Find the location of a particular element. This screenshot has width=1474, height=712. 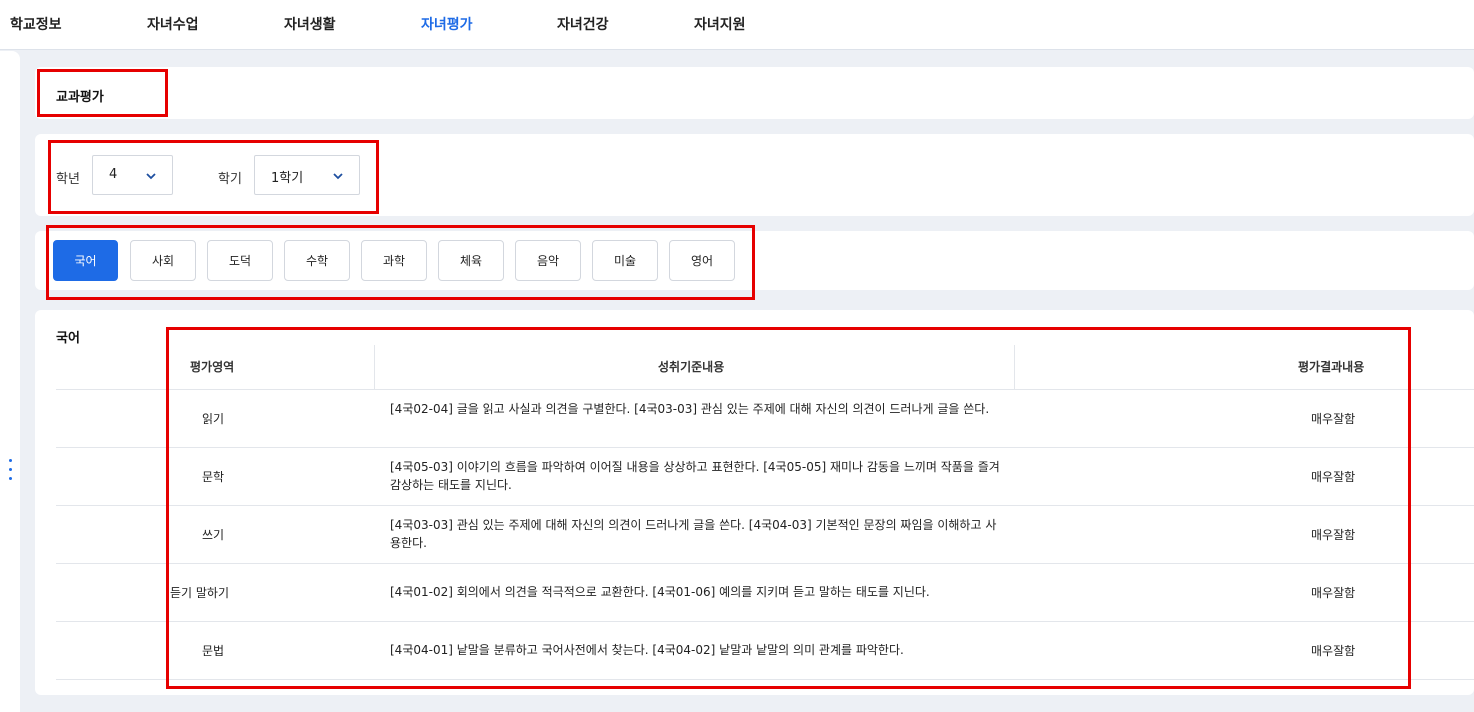

title-card is located at coordinates (754, 93).